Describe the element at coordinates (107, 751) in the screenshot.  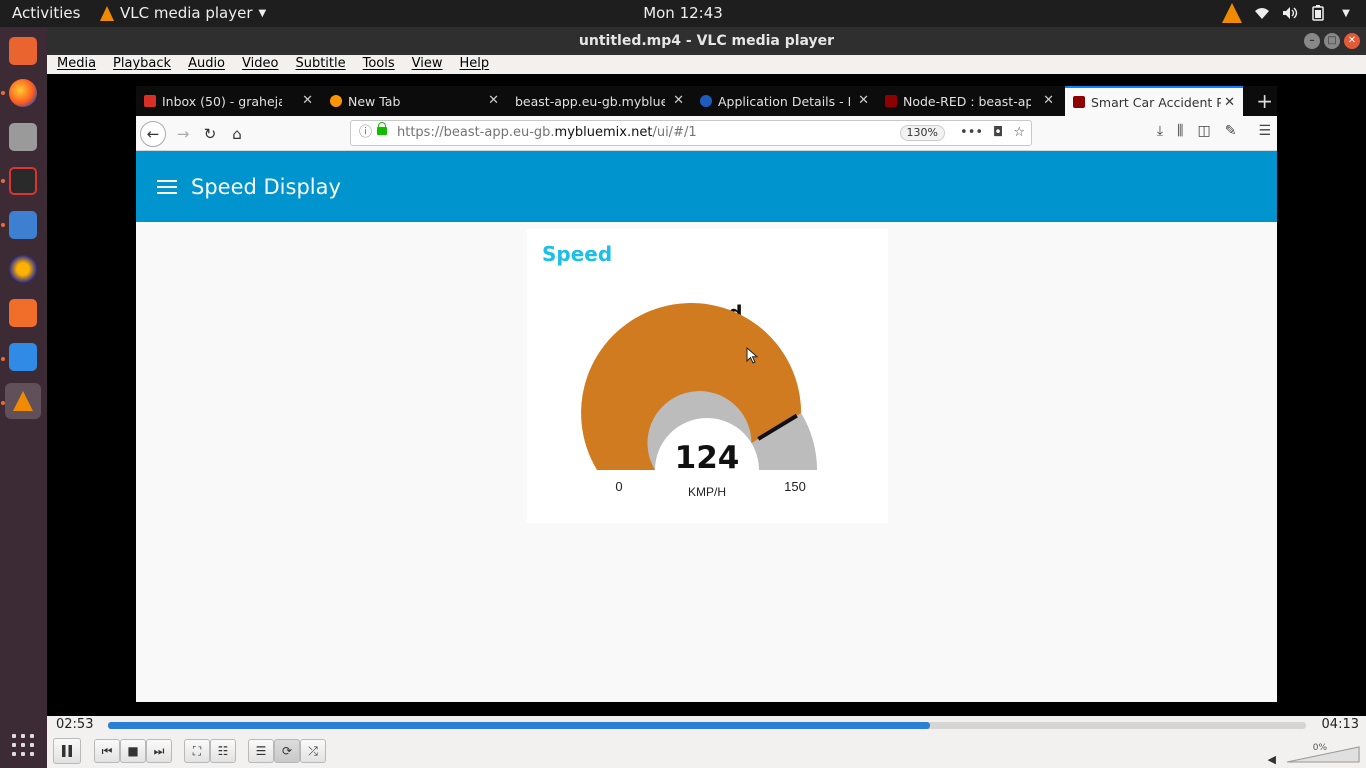
I see `previous-button: ⏮` at that location.